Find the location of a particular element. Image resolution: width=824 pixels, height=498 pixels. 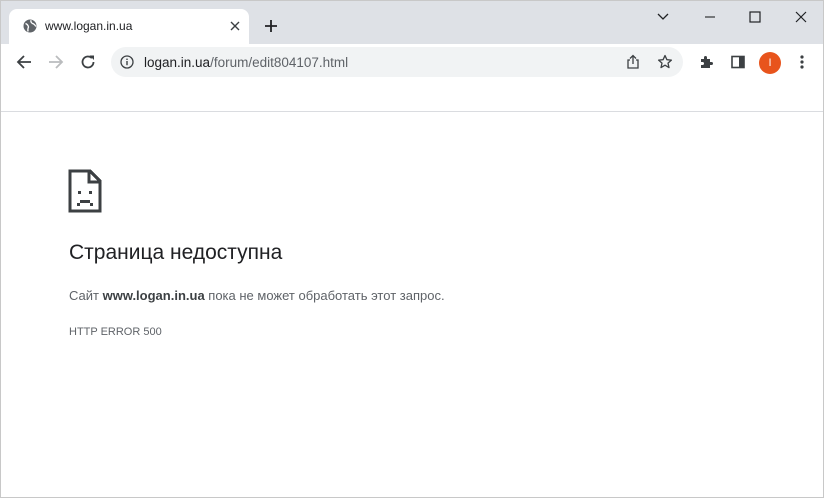

reload-icon is located at coordinates (88, 62).